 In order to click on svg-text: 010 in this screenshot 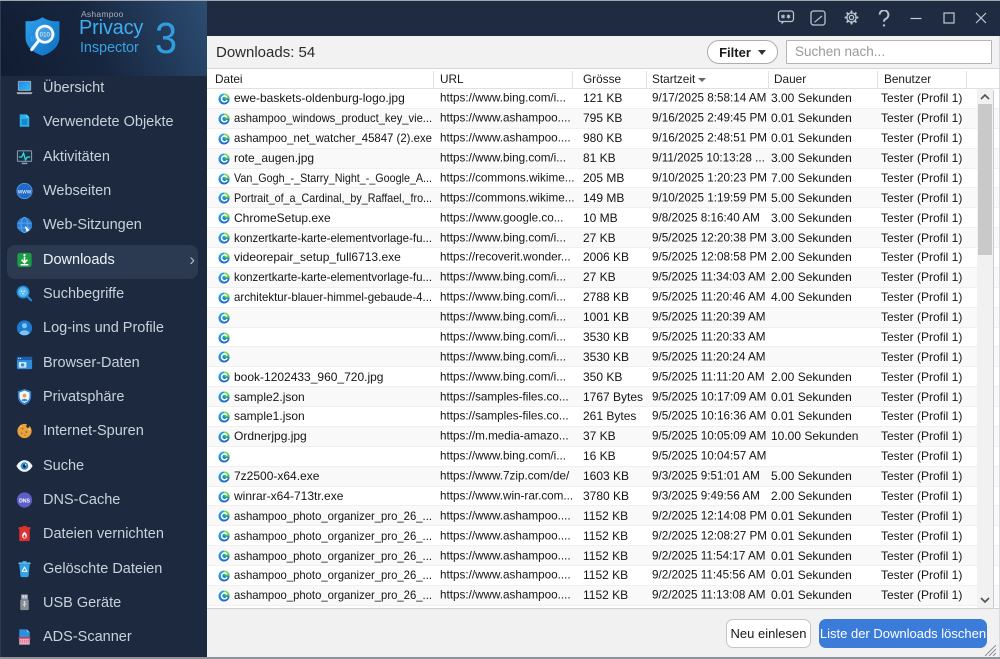, I will do `click(45, 35)`.